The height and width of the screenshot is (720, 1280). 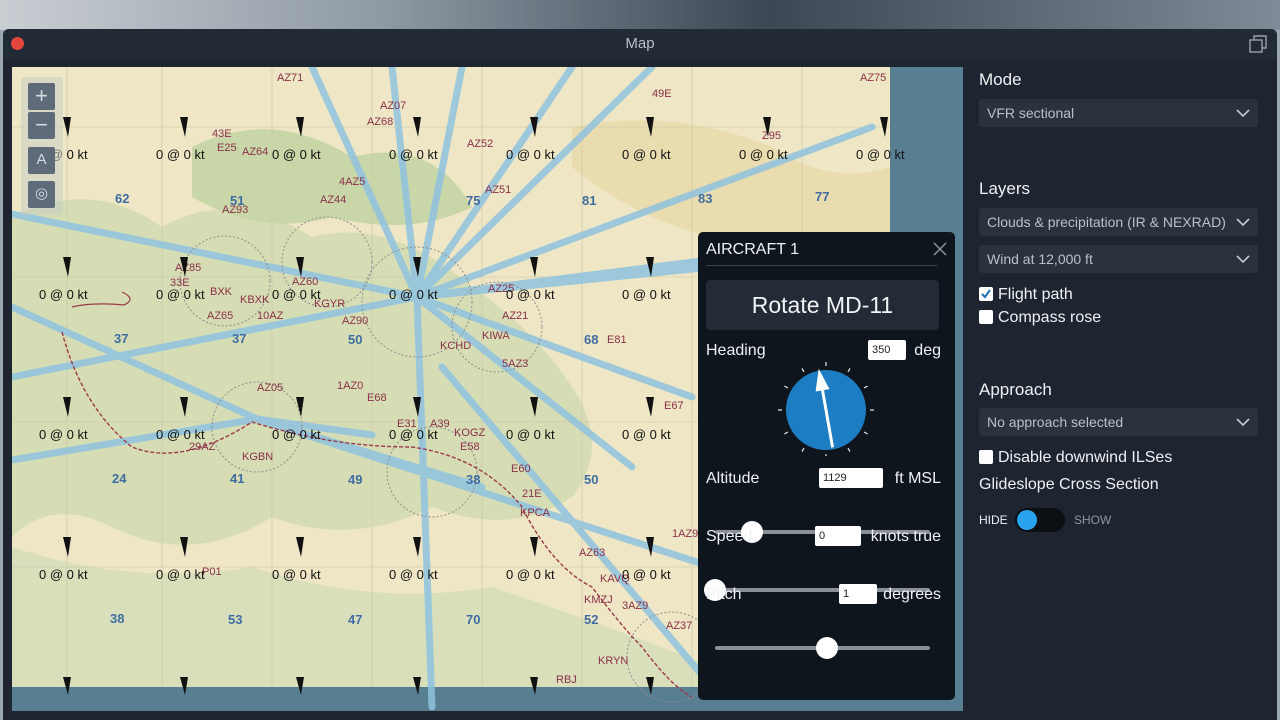 What do you see at coordinates (188, 268) in the screenshot?
I see `airport-label: AZ85` at bounding box center [188, 268].